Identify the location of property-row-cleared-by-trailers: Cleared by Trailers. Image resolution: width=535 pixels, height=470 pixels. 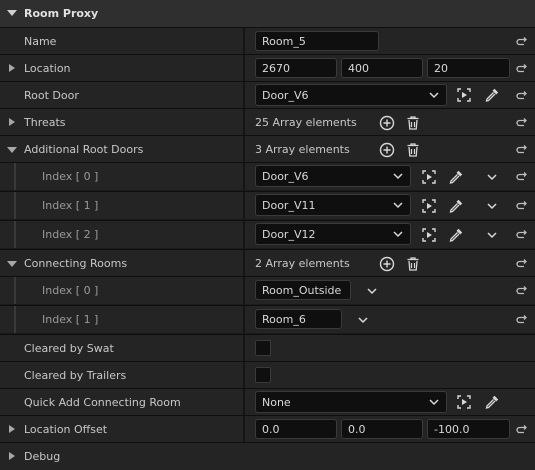
(267, 375).